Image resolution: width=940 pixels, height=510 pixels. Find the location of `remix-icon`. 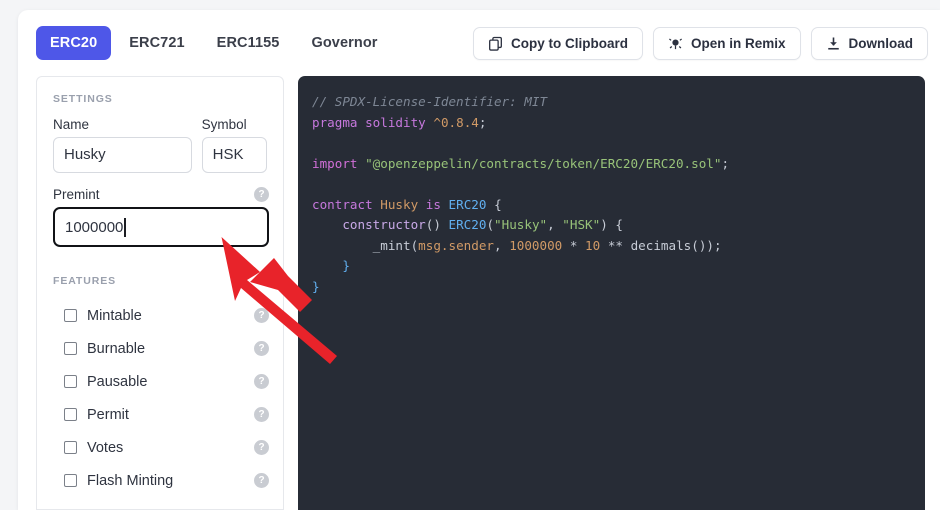

remix-icon is located at coordinates (675, 43).